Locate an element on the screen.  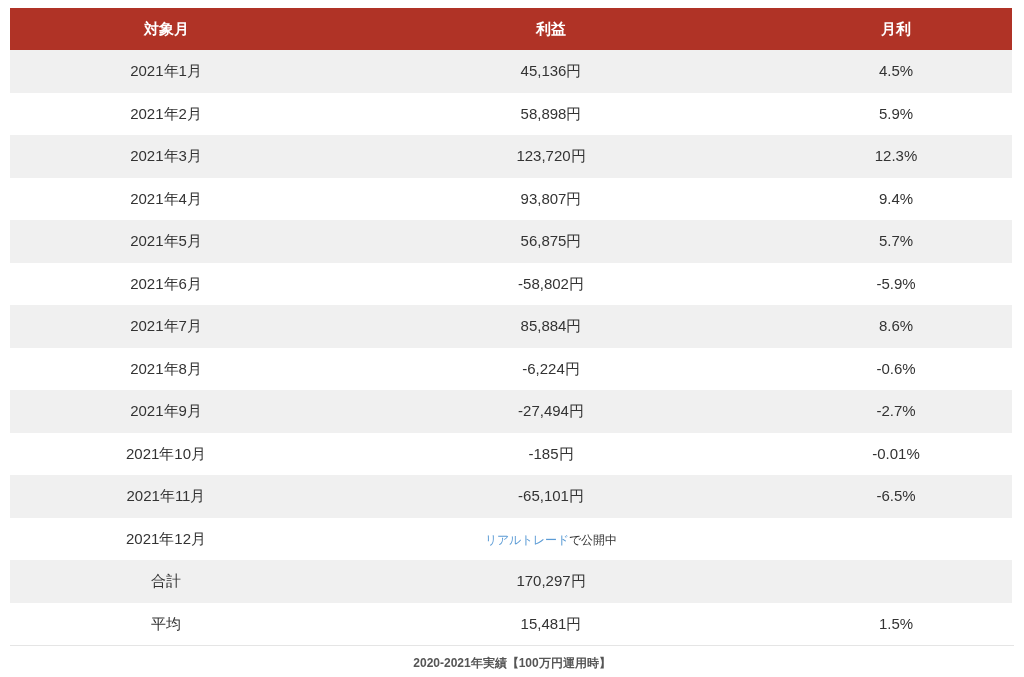
table-cell: 45,136円 is located at coordinates (551, 71).